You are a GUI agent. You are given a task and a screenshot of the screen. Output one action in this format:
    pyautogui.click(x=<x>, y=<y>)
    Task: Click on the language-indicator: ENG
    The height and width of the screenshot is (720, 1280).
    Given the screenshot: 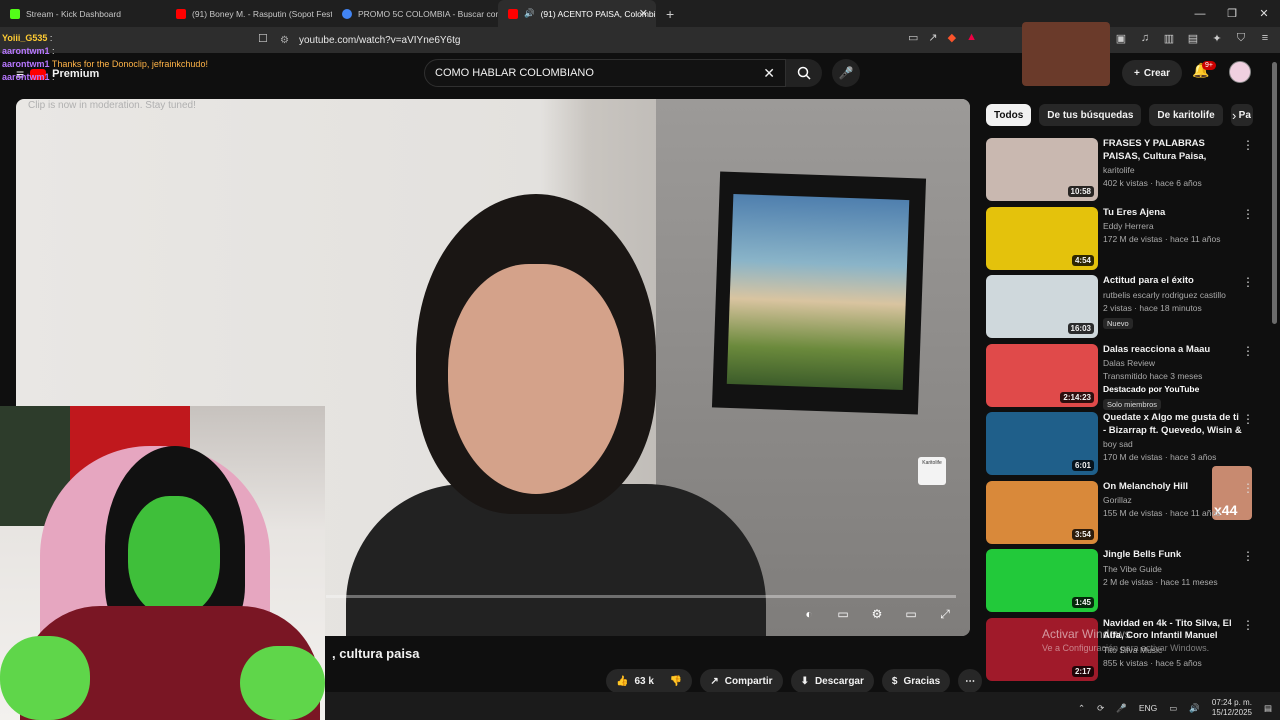 What is the action you would take?
    pyautogui.click(x=1148, y=708)
    